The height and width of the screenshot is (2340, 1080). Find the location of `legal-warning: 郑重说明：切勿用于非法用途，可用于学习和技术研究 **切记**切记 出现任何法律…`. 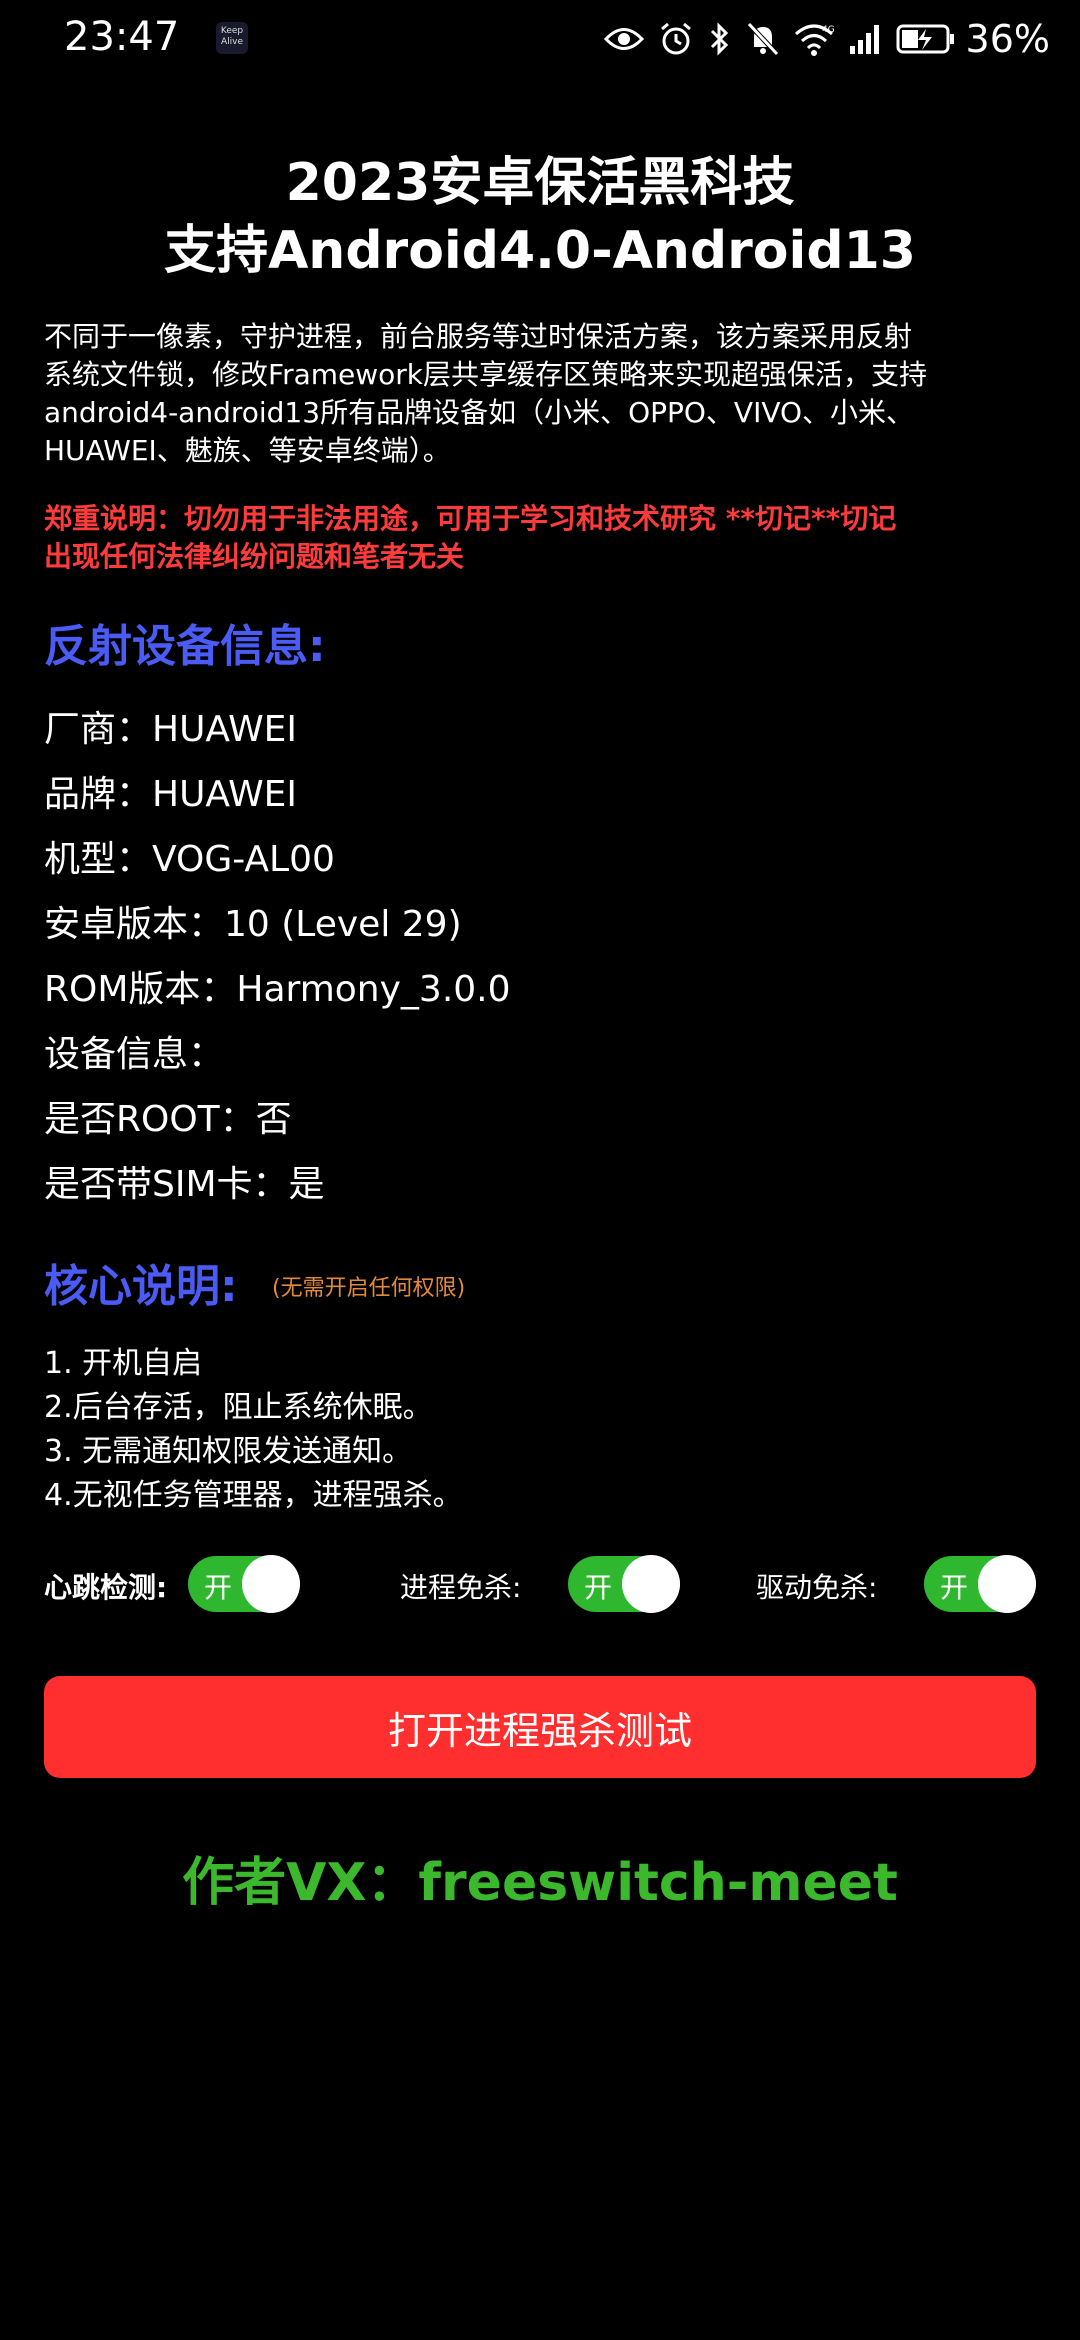

legal-warning: 郑重说明：切勿用于非法用途，可用于学习和技术研究 **切记**切记 出现任何法律… is located at coordinates (544, 538).